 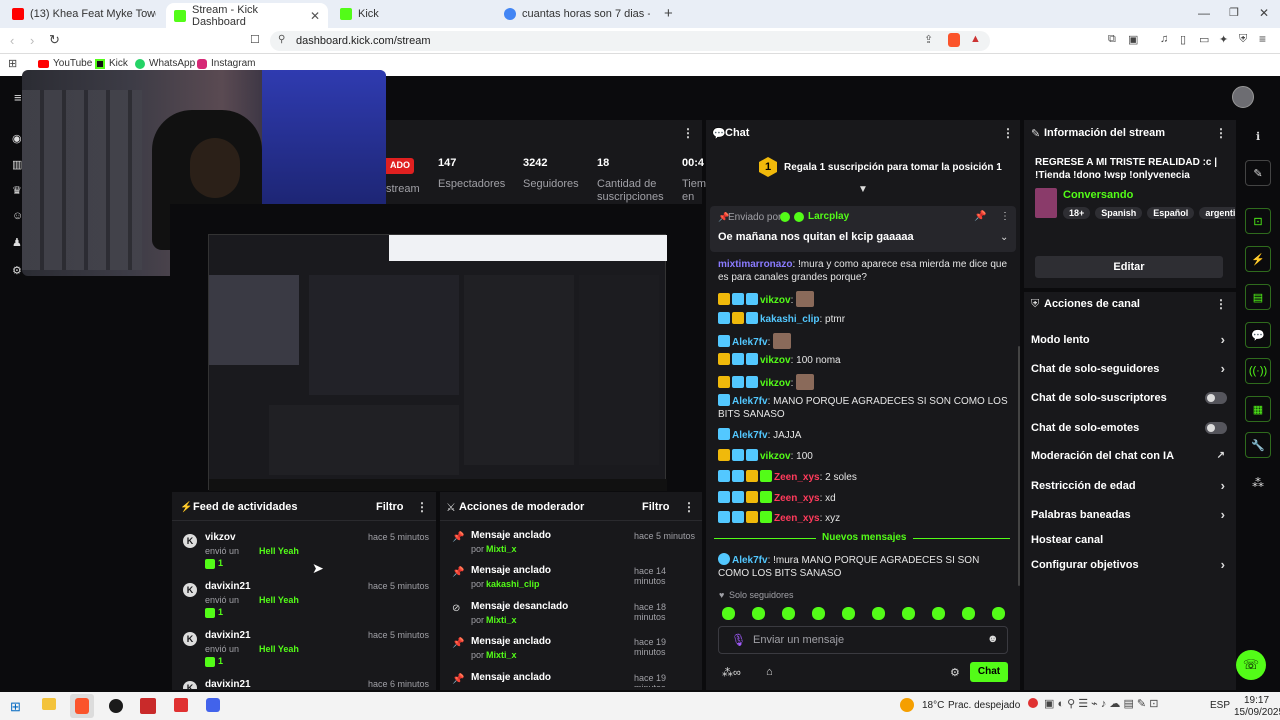 What do you see at coordinates (116, 706) in the screenshot?
I see `obs-icon` at bounding box center [116, 706].